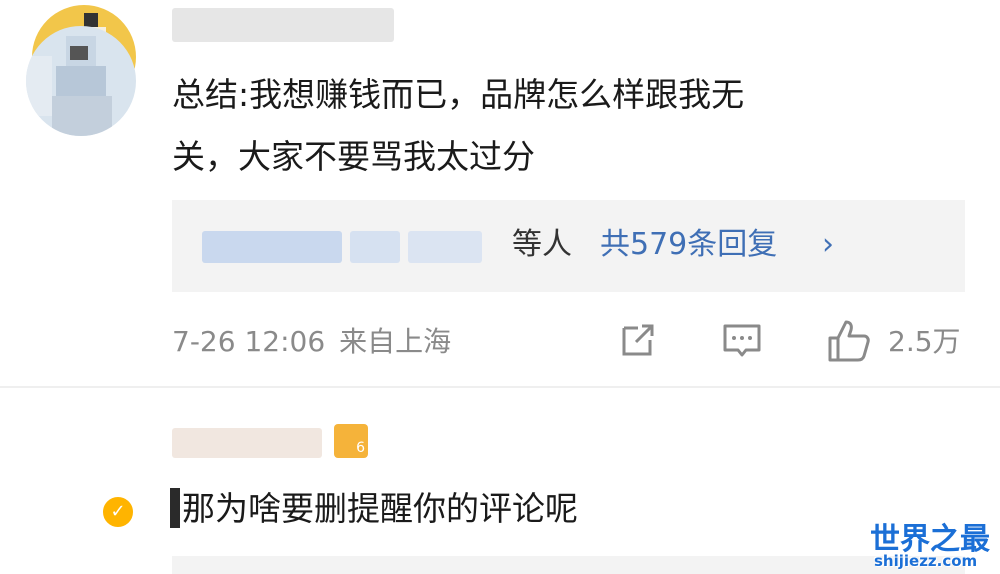 Image resolution: width=1000 pixels, height=574 pixels. I want to click on share-icon, so click(638, 342).